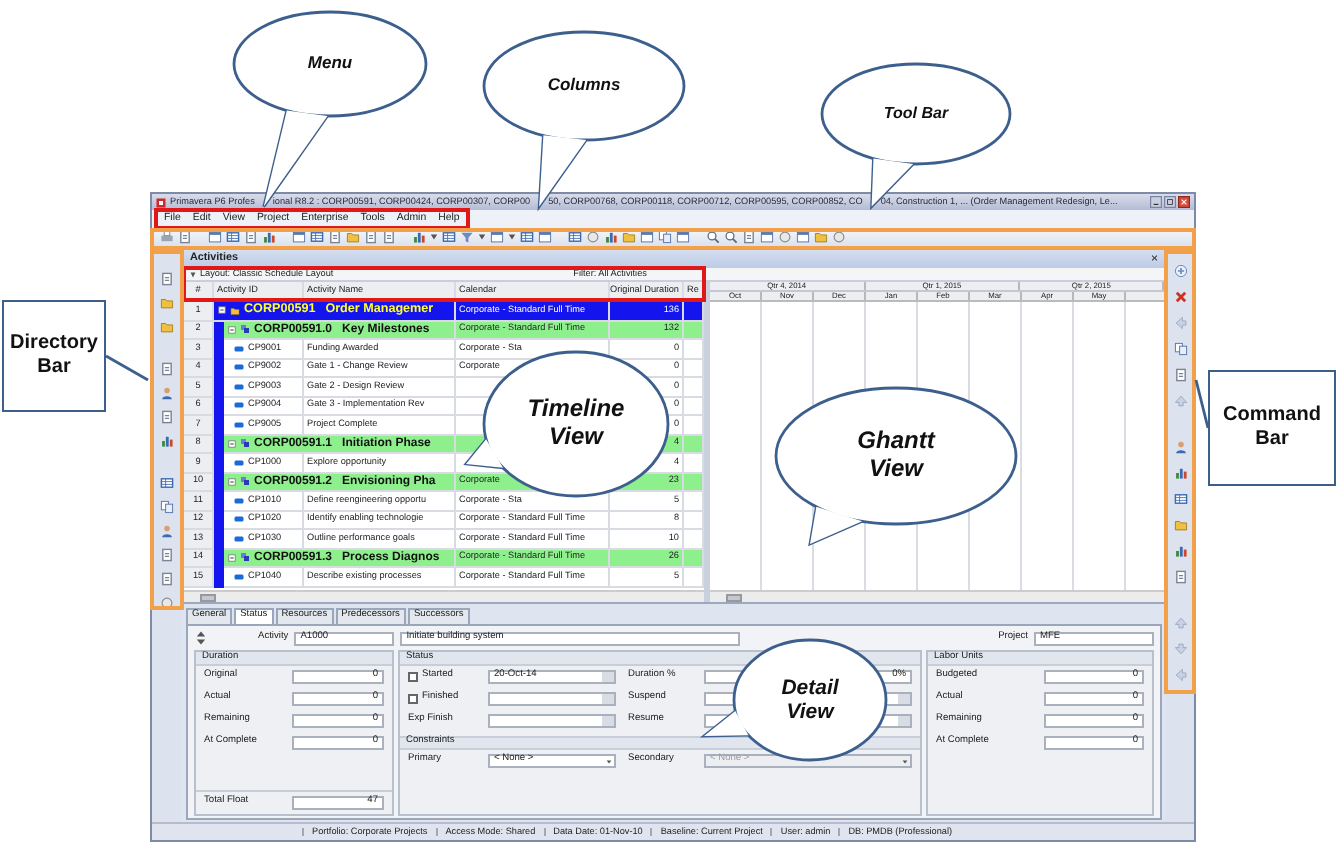  I want to click on close-icon, so click(1184, 202).